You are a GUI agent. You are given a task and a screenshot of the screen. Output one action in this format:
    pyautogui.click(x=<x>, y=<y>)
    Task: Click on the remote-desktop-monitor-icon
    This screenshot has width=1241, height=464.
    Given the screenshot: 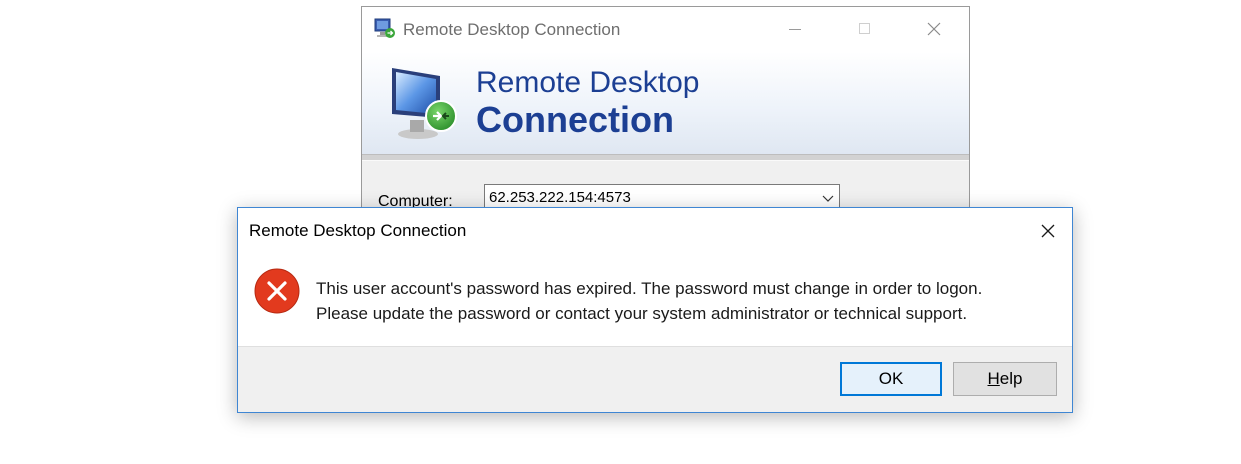 What is the action you would take?
    pyautogui.click(x=424, y=103)
    